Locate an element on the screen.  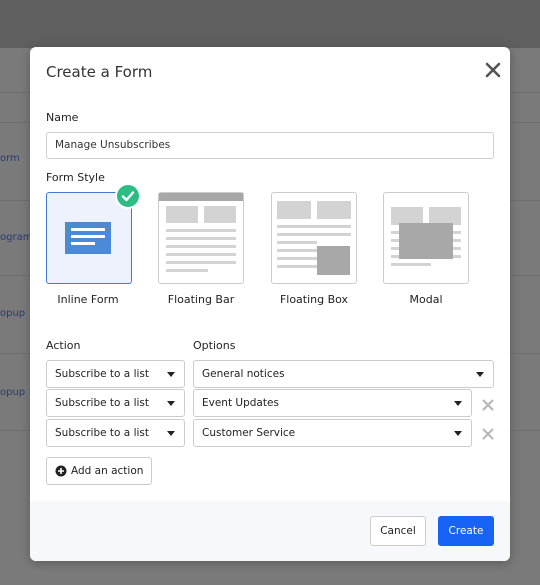
close-icon is located at coordinates (493, 70).